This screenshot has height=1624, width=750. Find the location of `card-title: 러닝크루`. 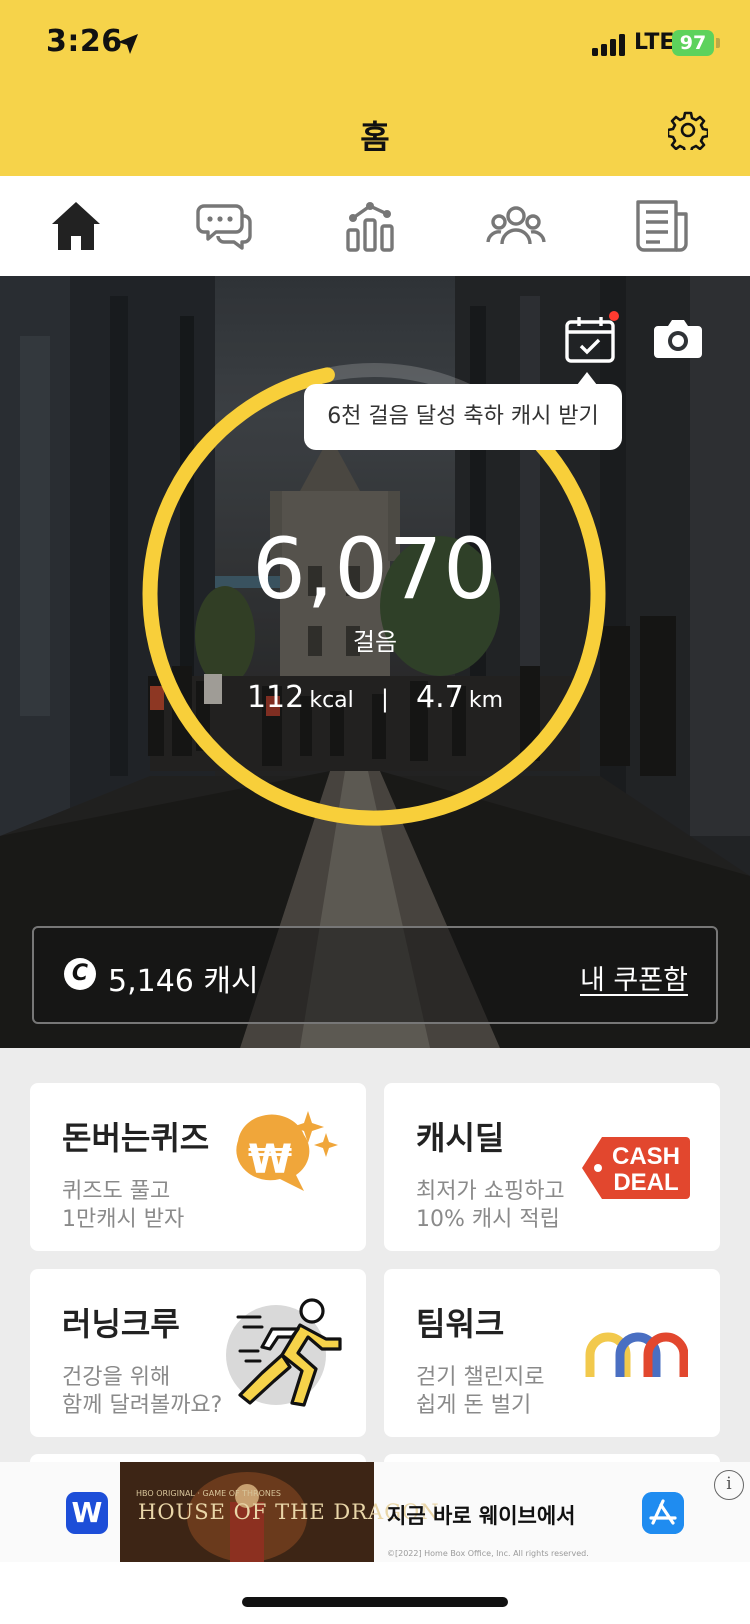

card-title: 러닝크루 is located at coordinates (121, 1324).